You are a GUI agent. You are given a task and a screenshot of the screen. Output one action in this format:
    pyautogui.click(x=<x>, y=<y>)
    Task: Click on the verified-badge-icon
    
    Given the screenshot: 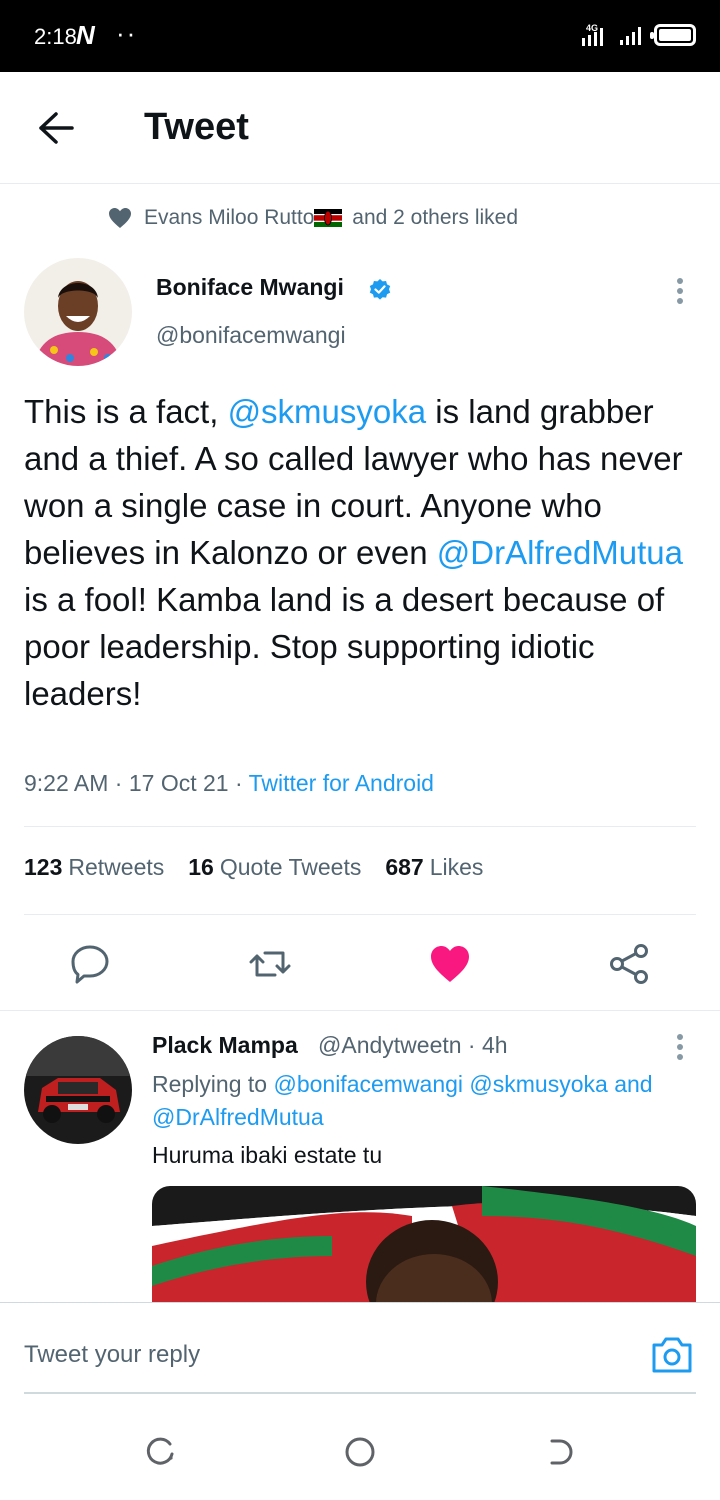 What is the action you would take?
    pyautogui.click(x=380, y=289)
    